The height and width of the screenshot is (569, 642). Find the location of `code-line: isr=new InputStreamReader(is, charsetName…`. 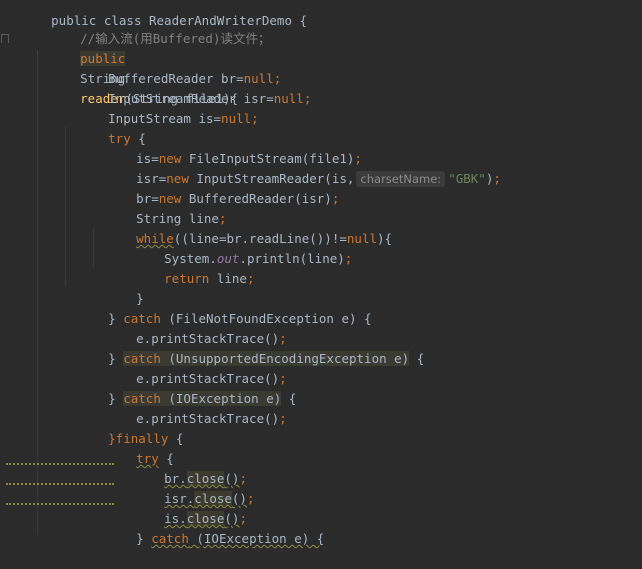

code-line: isr=new InputStreamReader(is, charsetName… is located at coordinates (296, 168).